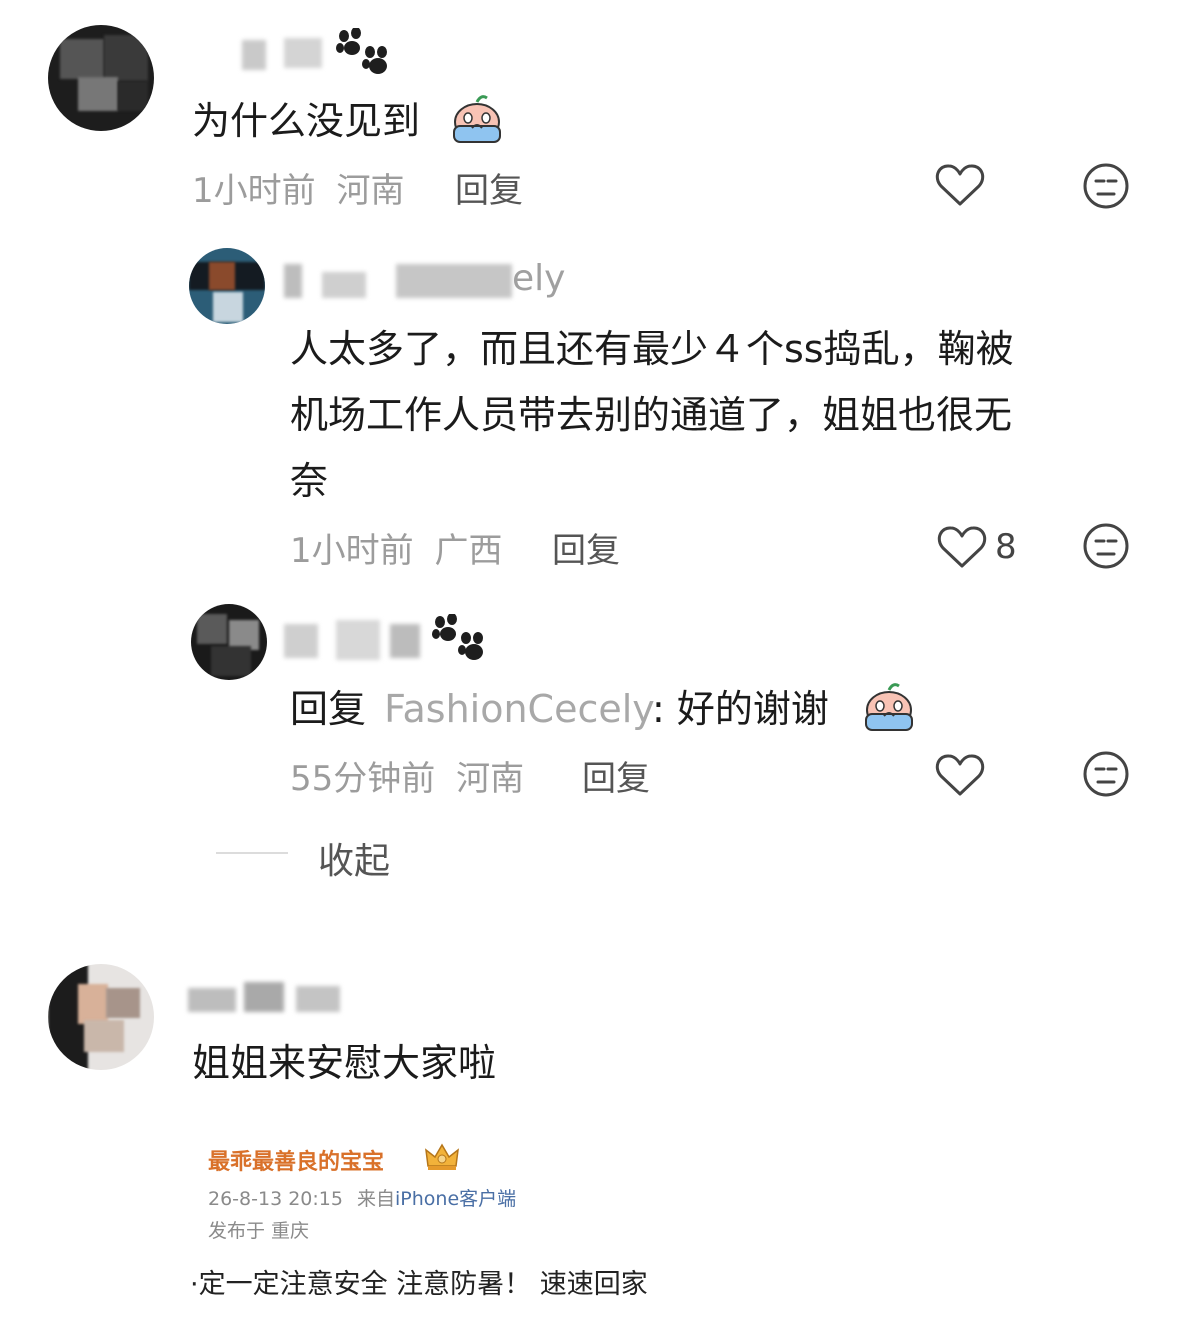 The width and height of the screenshot is (1179, 1331). I want to click on quoted-source-prefix: 来自, so click(376, 1199).